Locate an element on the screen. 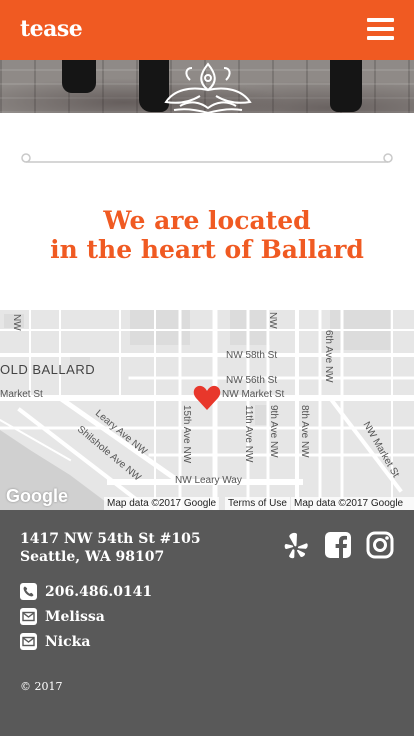 The height and width of the screenshot is (736, 414). social-links is located at coordinates (338, 545).